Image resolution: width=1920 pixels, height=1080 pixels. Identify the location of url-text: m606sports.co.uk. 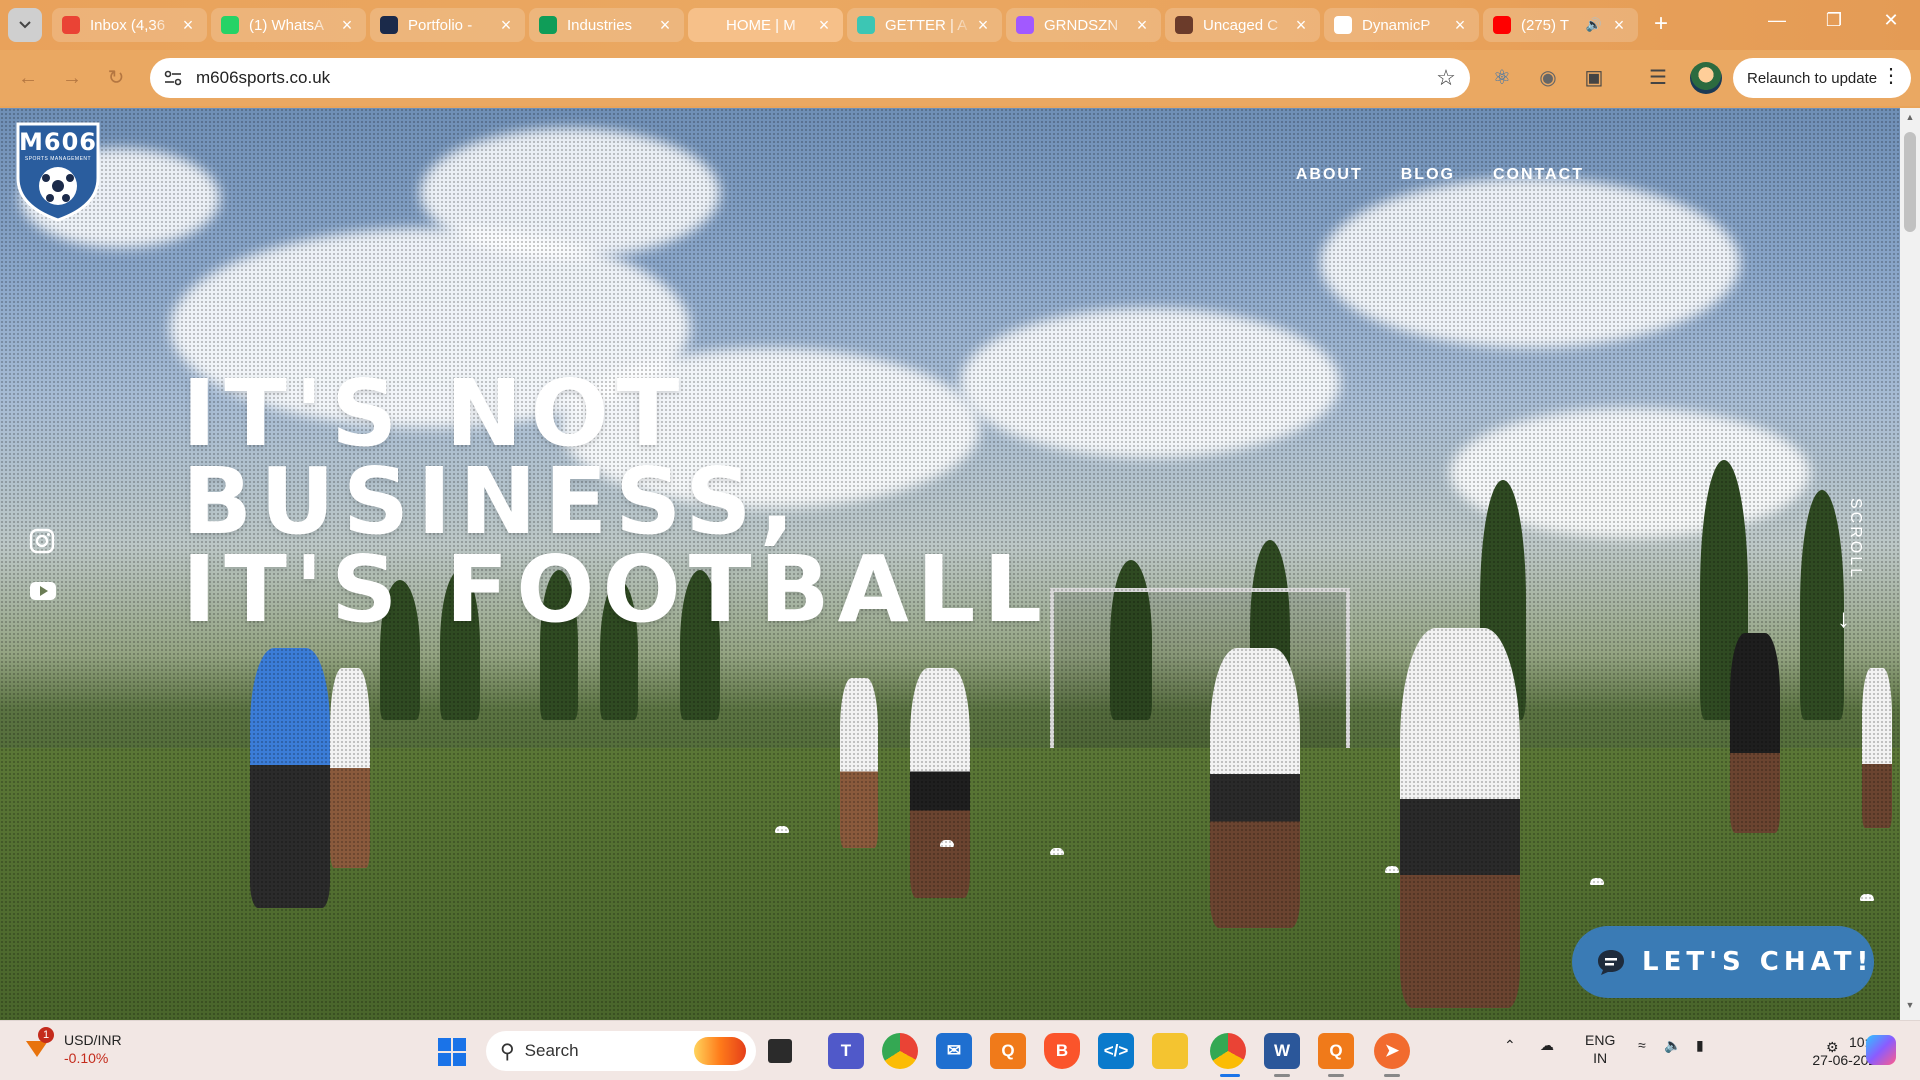
(812, 78).